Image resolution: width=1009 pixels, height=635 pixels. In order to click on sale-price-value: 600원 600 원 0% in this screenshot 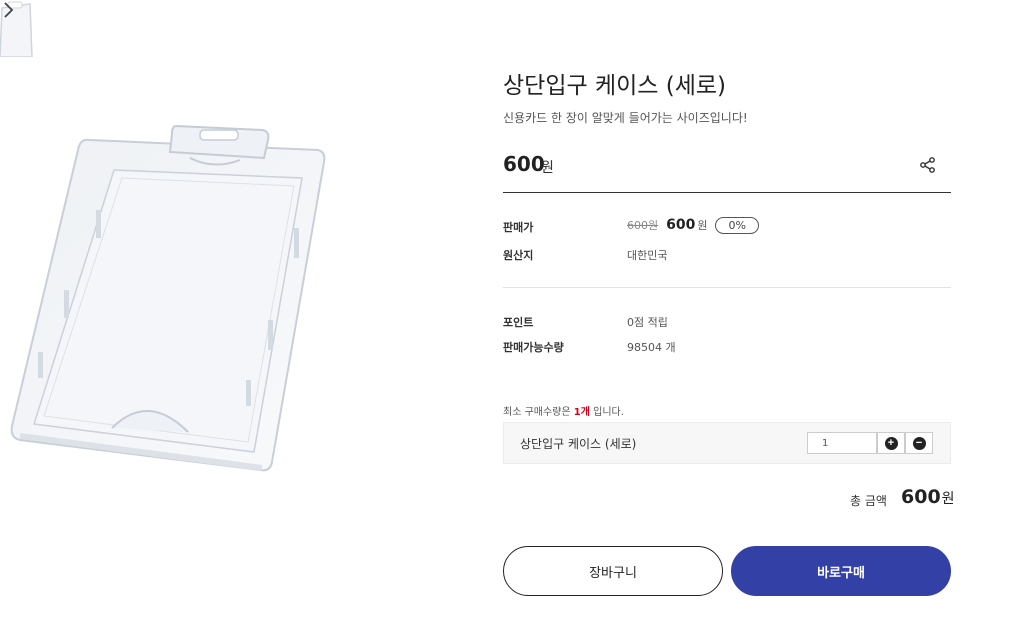, I will do `click(693, 225)`.